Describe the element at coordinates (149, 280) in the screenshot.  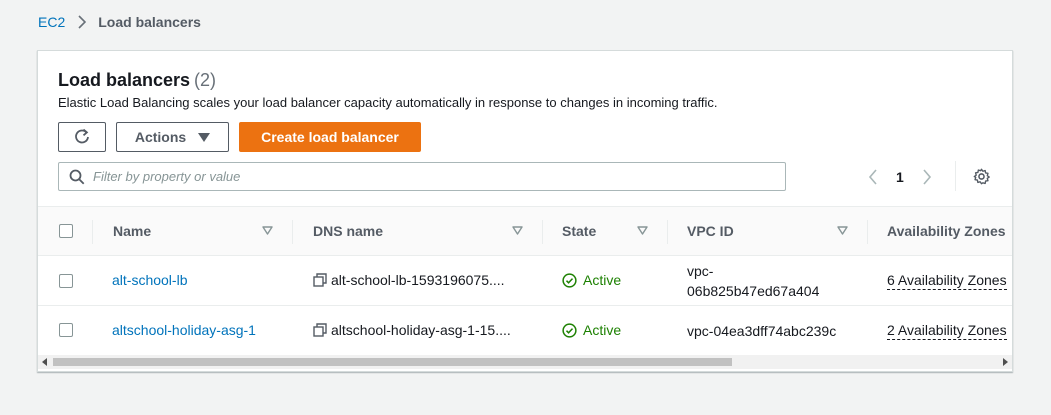
I see `load-balancer-name-link: alt-school-lb` at that location.